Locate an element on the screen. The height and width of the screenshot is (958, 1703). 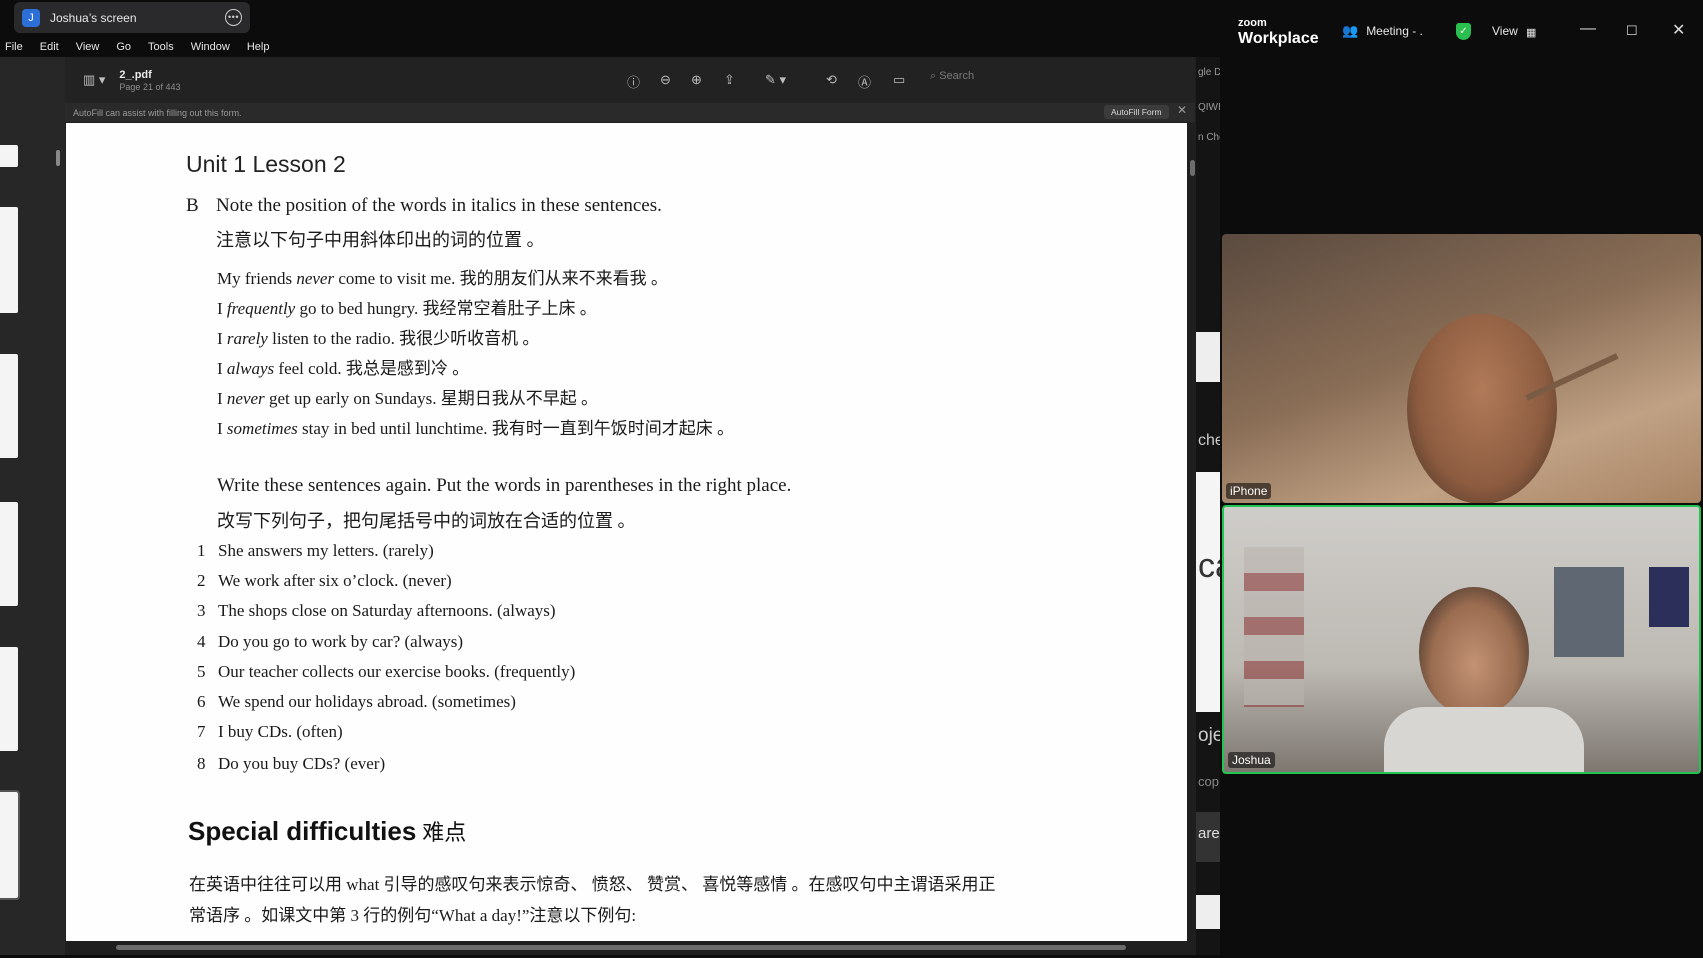
close-window-icon: ✕ is located at coordinates (1678, 30).